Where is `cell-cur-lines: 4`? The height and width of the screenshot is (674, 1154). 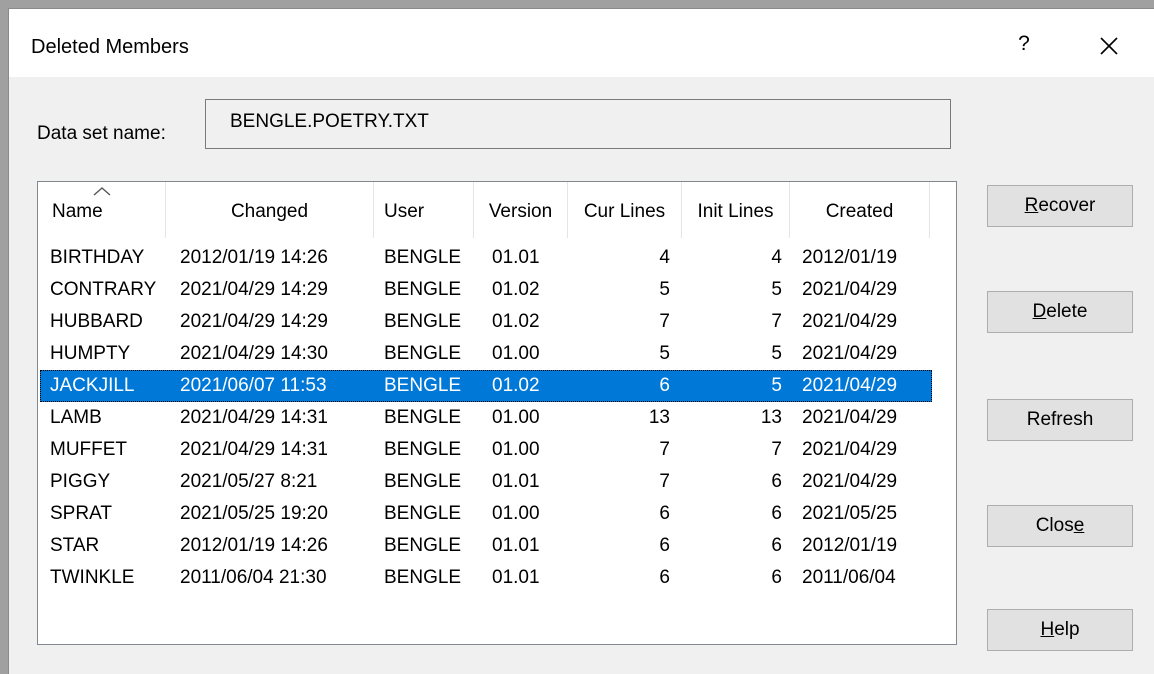
cell-cur-lines: 4 is located at coordinates (664, 257).